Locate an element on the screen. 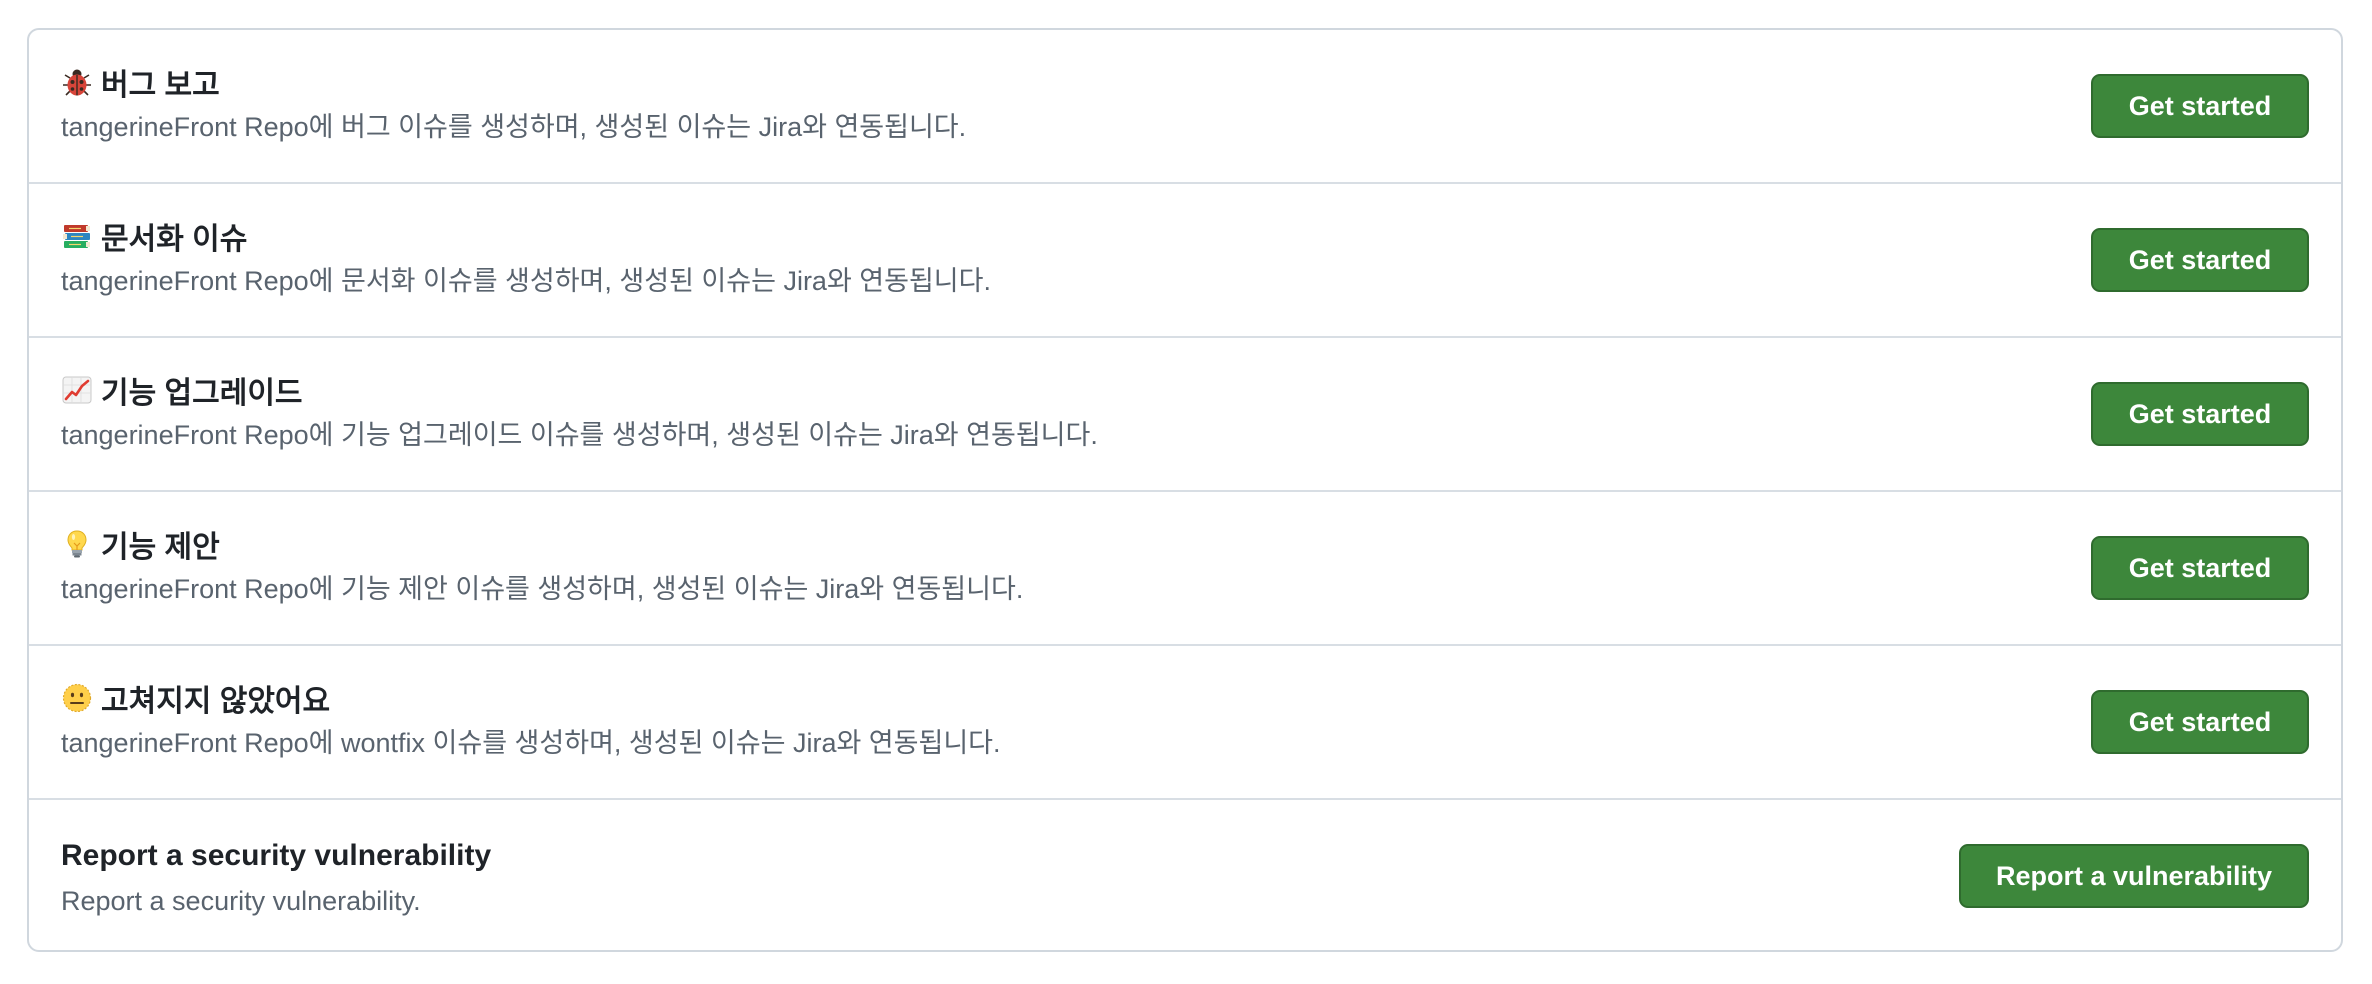 This screenshot has height=984, width=2372. issue-template-title: 고쳐지지 않았어요 is located at coordinates (531, 698).